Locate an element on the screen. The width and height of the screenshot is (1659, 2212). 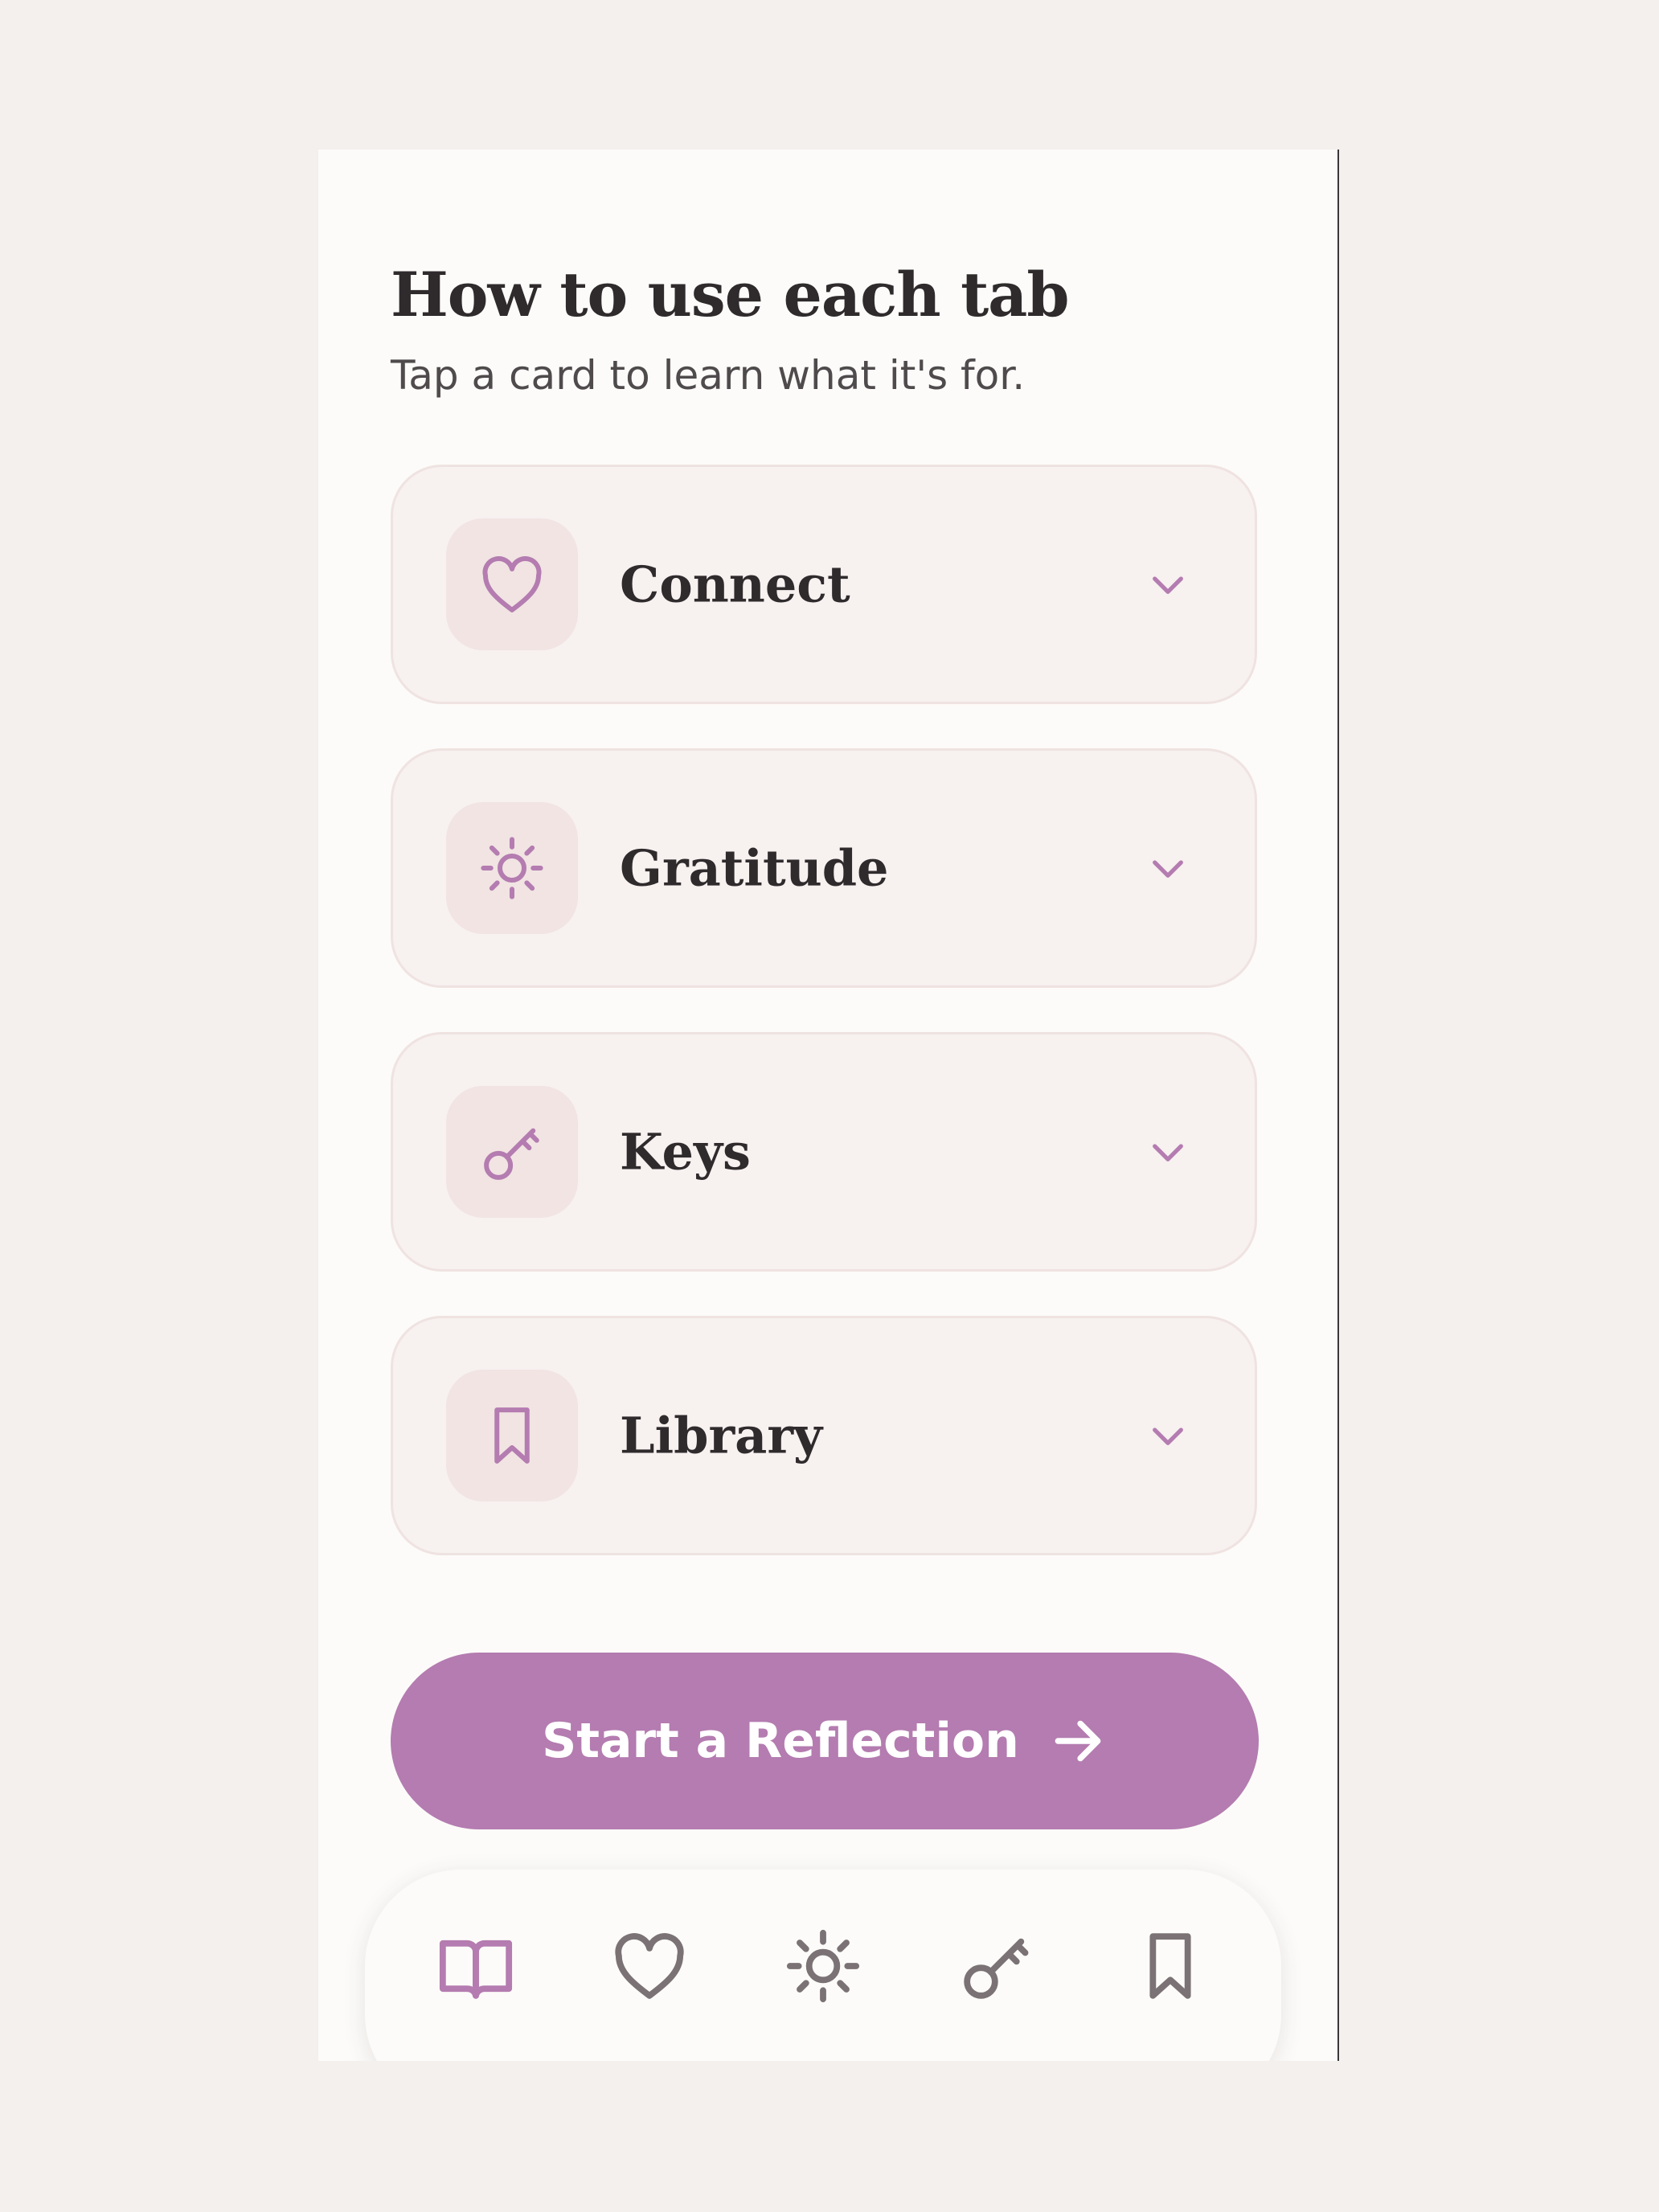
page-title: How to use each tab is located at coordinates (730, 294).